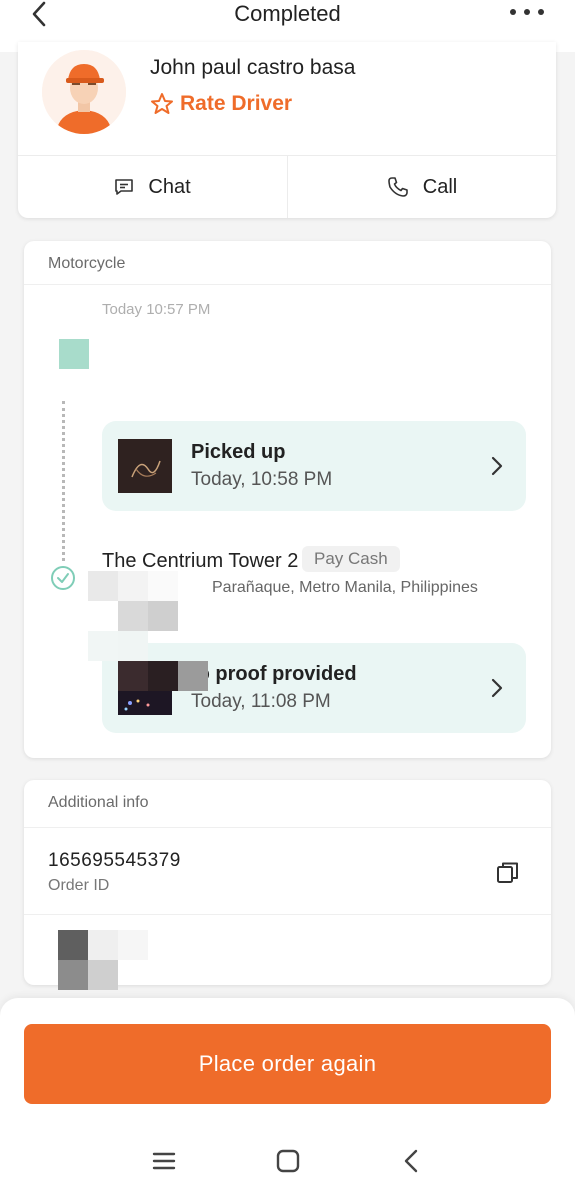 The width and height of the screenshot is (575, 1196). I want to click on additional-info-label: Additional info, so click(98, 802).